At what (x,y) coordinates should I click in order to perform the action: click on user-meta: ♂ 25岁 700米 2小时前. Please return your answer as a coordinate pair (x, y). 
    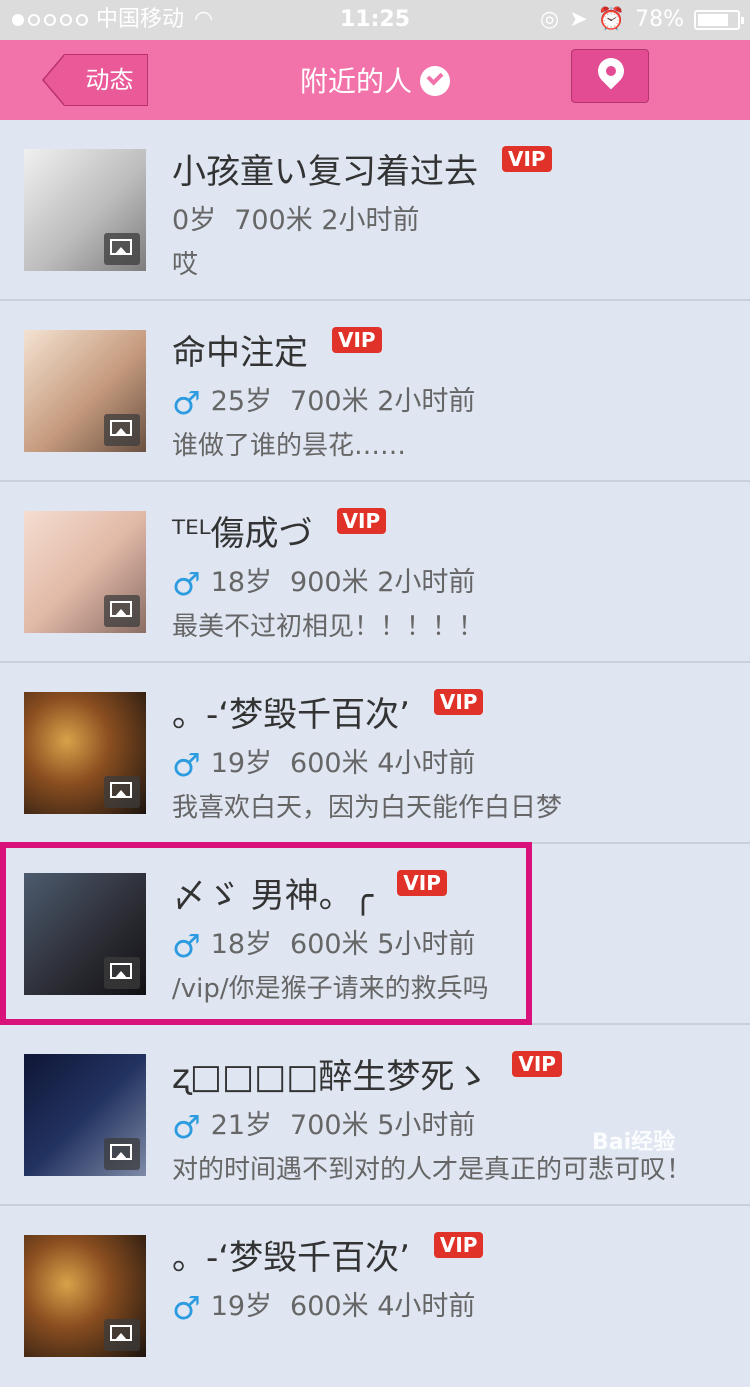
    Looking at the image, I should click on (323, 400).